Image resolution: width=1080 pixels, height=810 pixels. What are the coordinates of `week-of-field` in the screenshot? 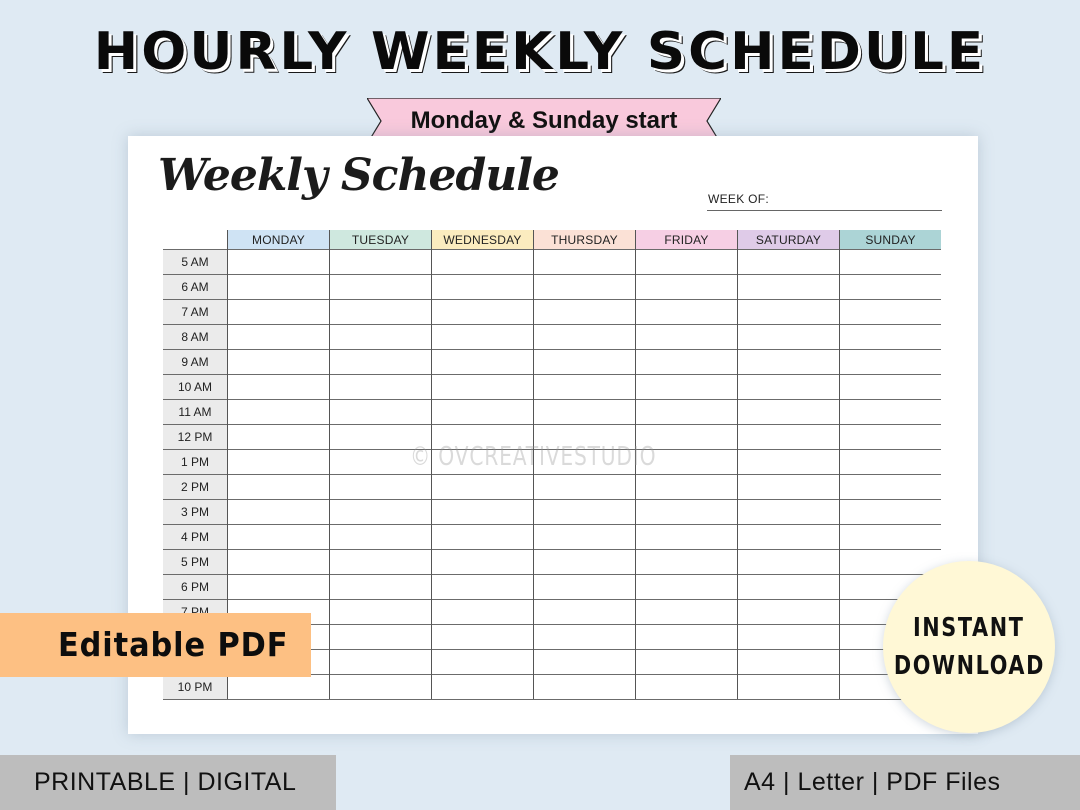 It's located at (824, 210).